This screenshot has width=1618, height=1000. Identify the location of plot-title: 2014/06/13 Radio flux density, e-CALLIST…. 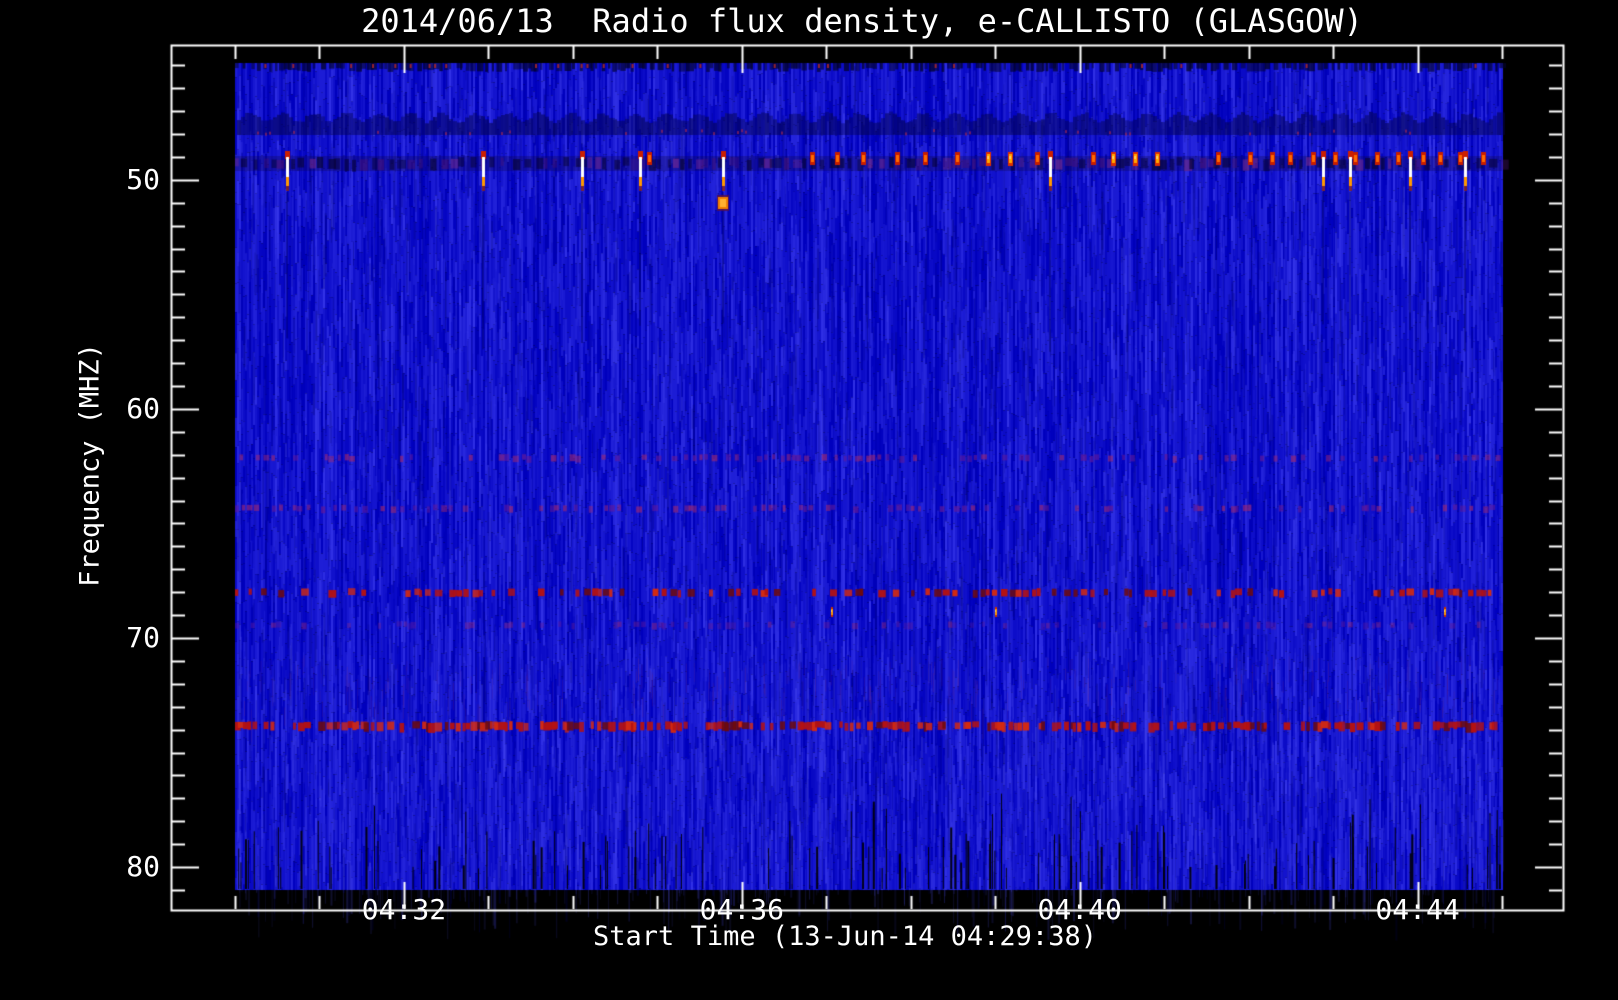
(862, 21).